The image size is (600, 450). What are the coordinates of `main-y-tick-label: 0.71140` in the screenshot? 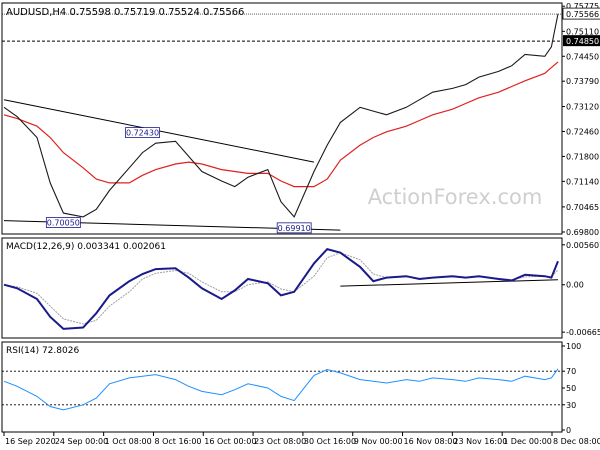 It's located at (582, 181).